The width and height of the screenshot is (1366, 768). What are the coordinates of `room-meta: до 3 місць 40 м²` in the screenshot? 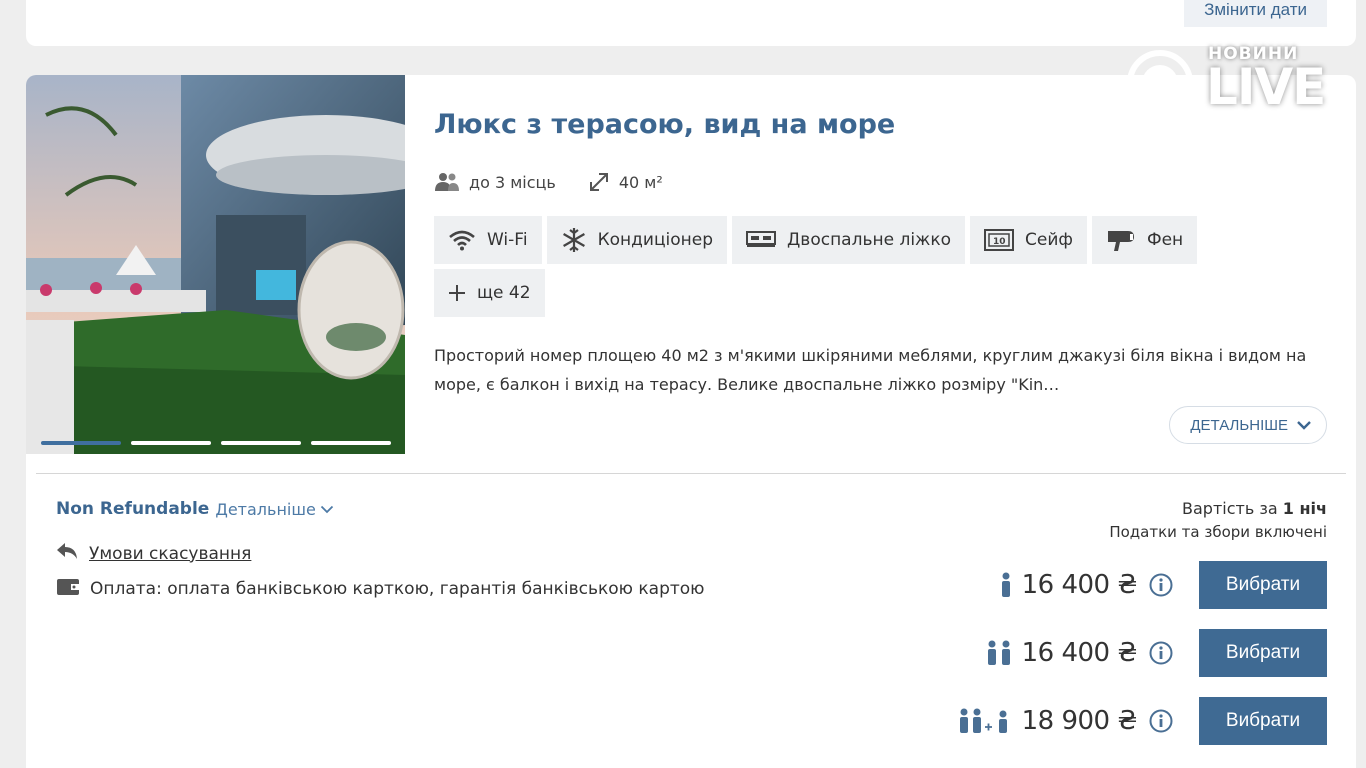 It's located at (548, 182).